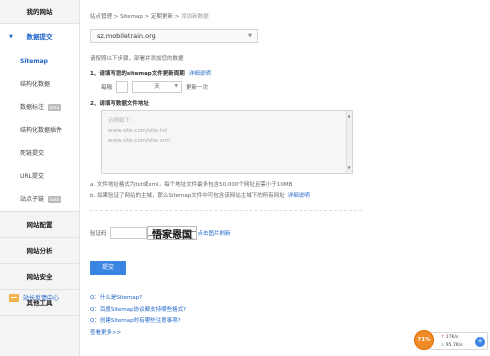 The width and height of the screenshot is (490, 356). I want to click on textarea-scrollbar, so click(349, 142).